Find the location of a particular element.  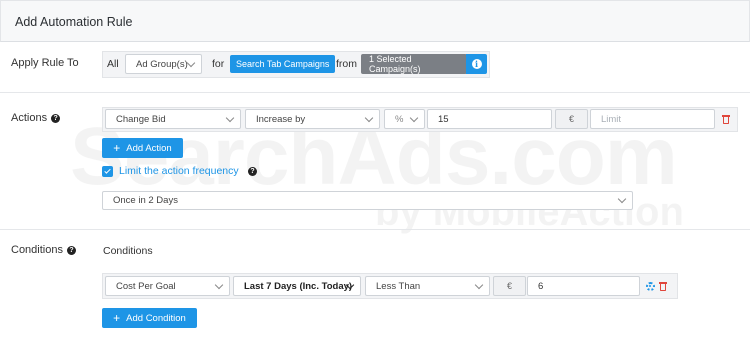

campaign-info-button: i is located at coordinates (476, 64).